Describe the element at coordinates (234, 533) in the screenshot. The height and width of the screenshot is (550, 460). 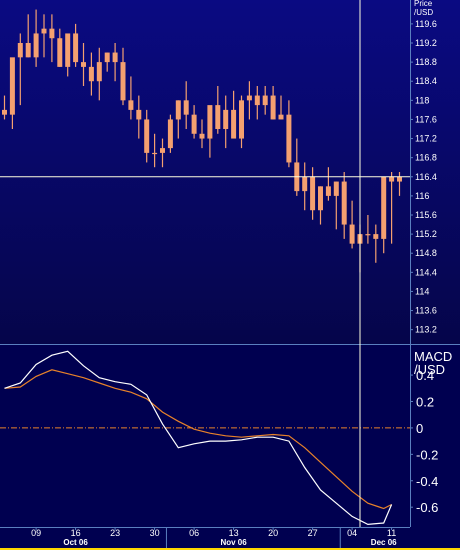
I see `x-tick-label: 13` at that location.